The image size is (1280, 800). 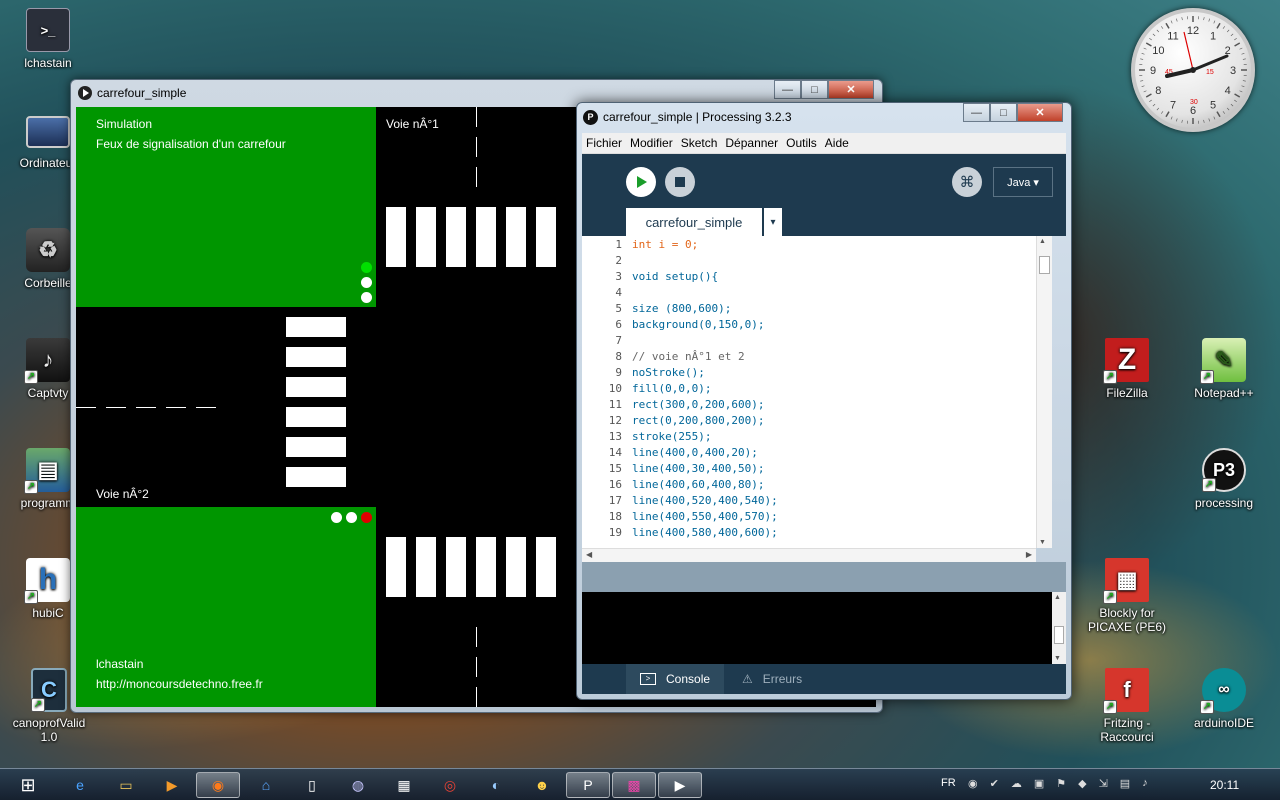 What do you see at coordinates (751, 143) in the screenshot?
I see `menu-depanner: Dépanner` at bounding box center [751, 143].